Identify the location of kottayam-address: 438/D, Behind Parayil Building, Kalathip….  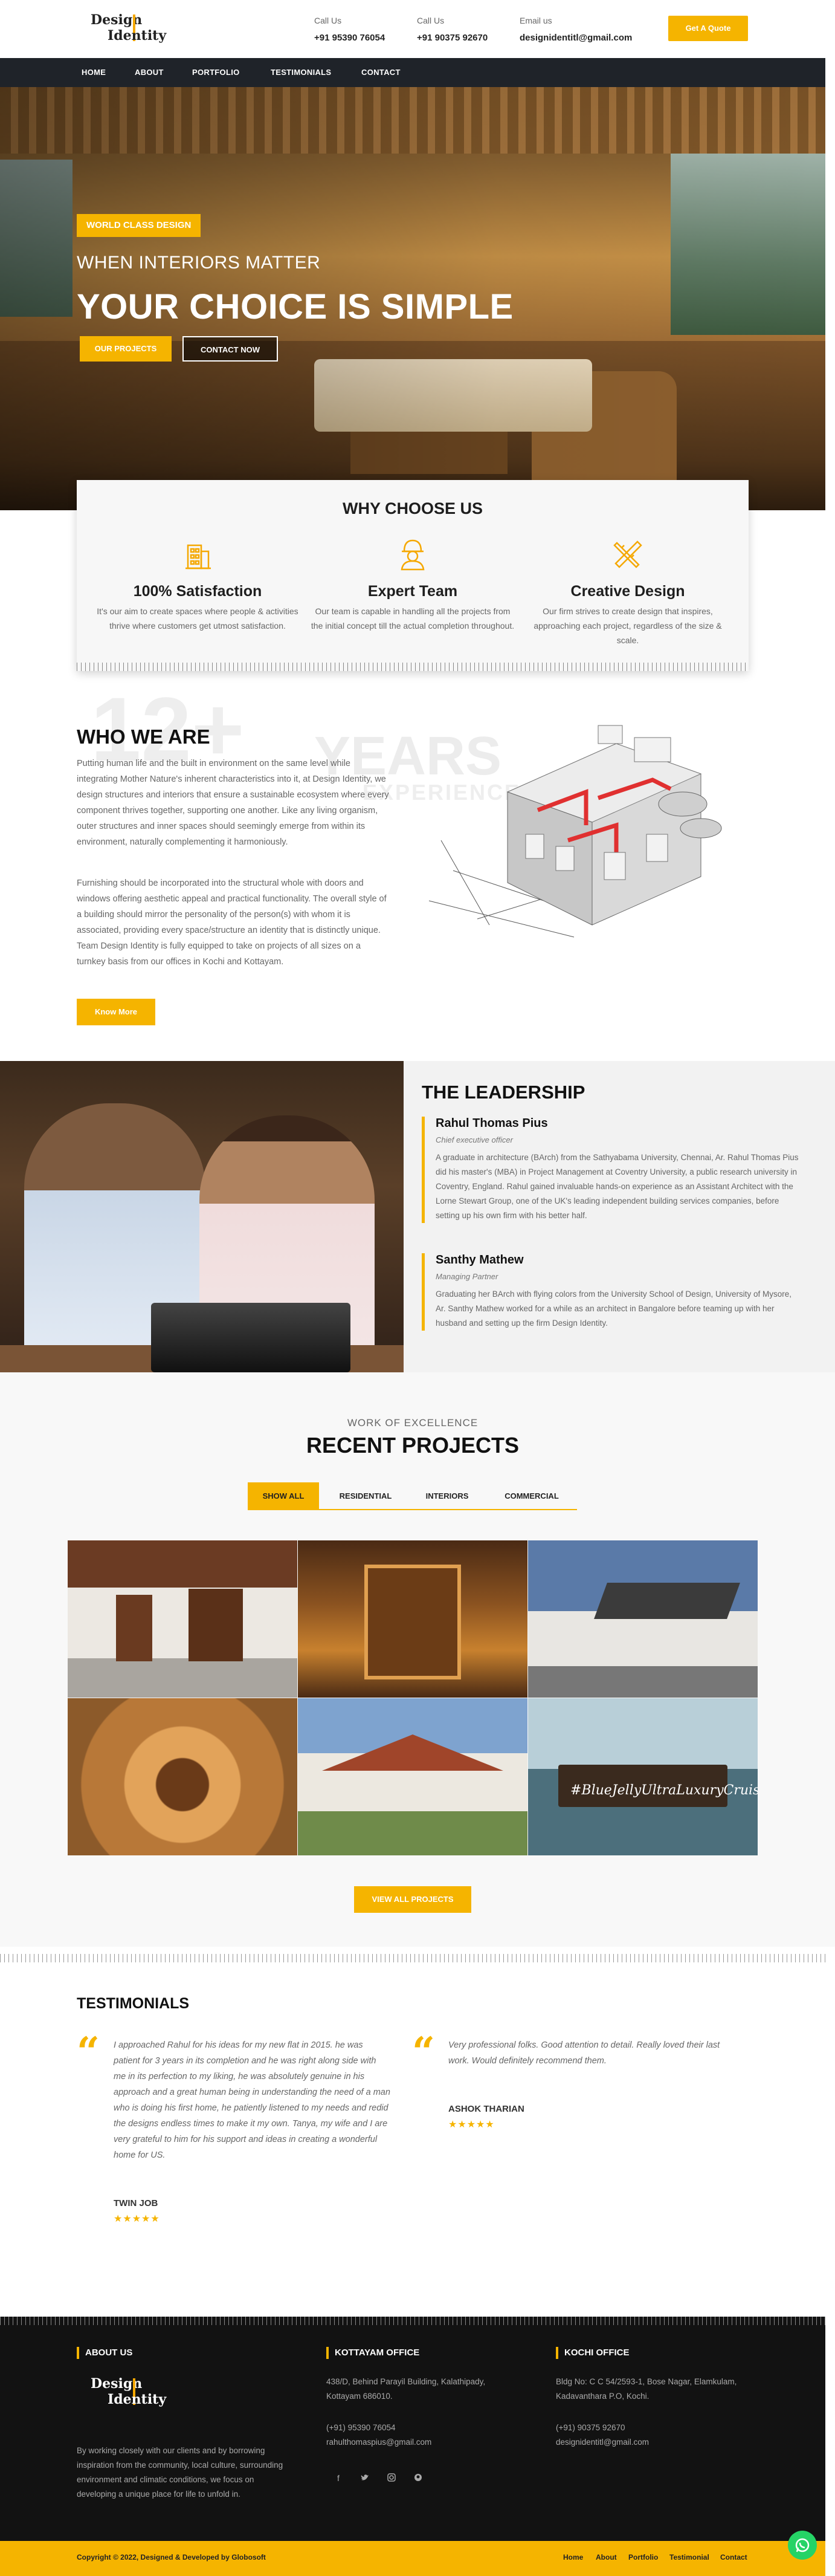
(406, 2389).